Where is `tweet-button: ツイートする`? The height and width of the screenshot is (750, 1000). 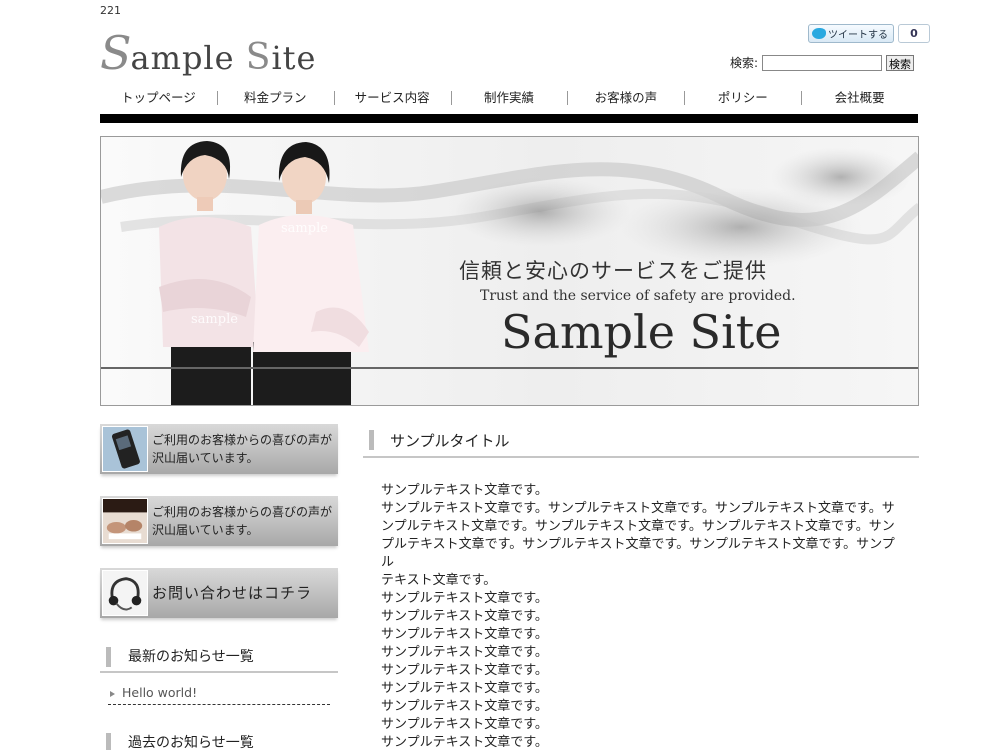
tweet-button: ツイートする is located at coordinates (851, 33).